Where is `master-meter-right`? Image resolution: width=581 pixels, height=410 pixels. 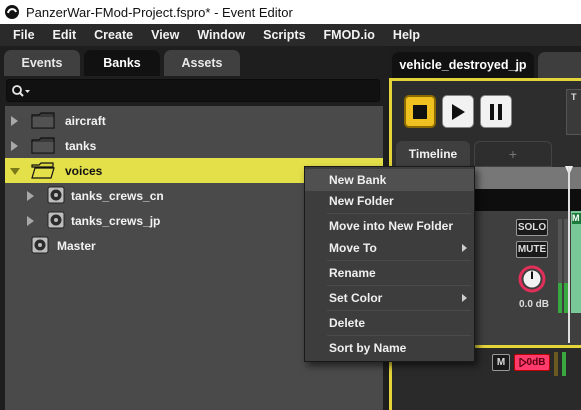 master-meter-right is located at coordinates (564, 364).